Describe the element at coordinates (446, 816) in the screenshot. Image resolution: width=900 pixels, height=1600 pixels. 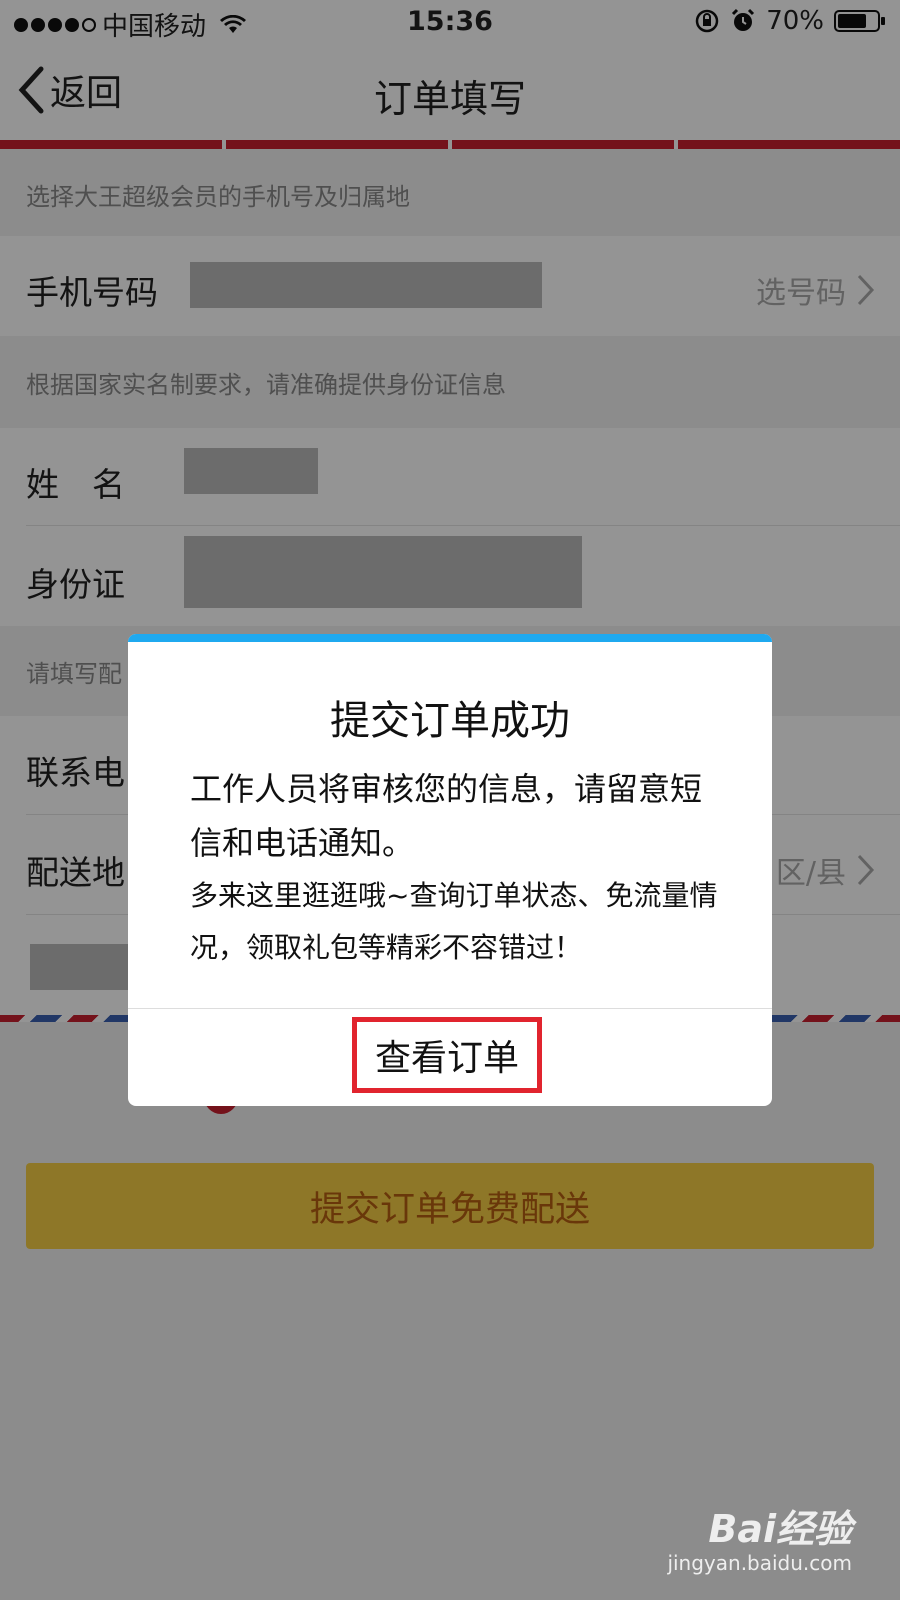
I see `dialog-message: 工作人员将审核您的信息，请留意短信和电话通知。` at that location.